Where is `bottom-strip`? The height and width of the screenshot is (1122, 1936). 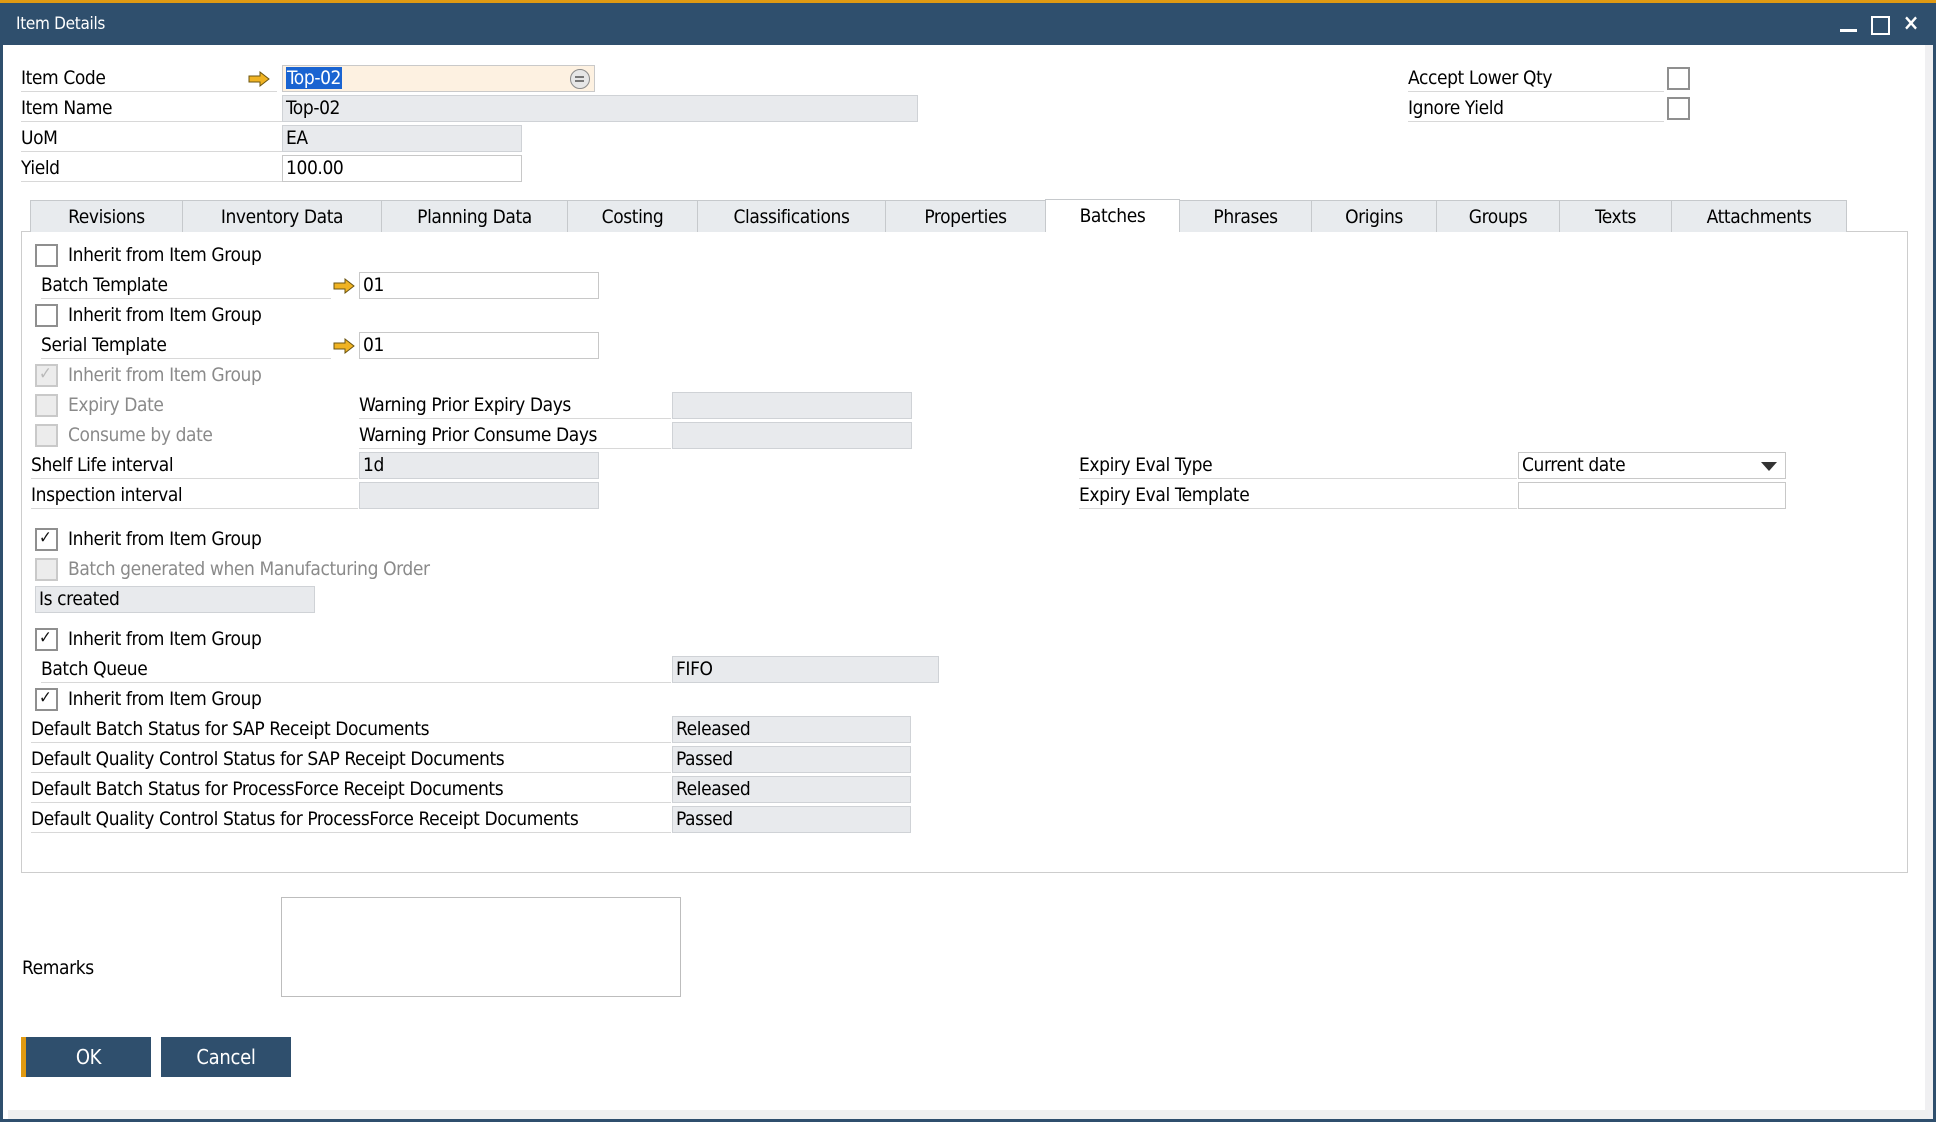
bottom-strip is located at coordinates (968, 1114).